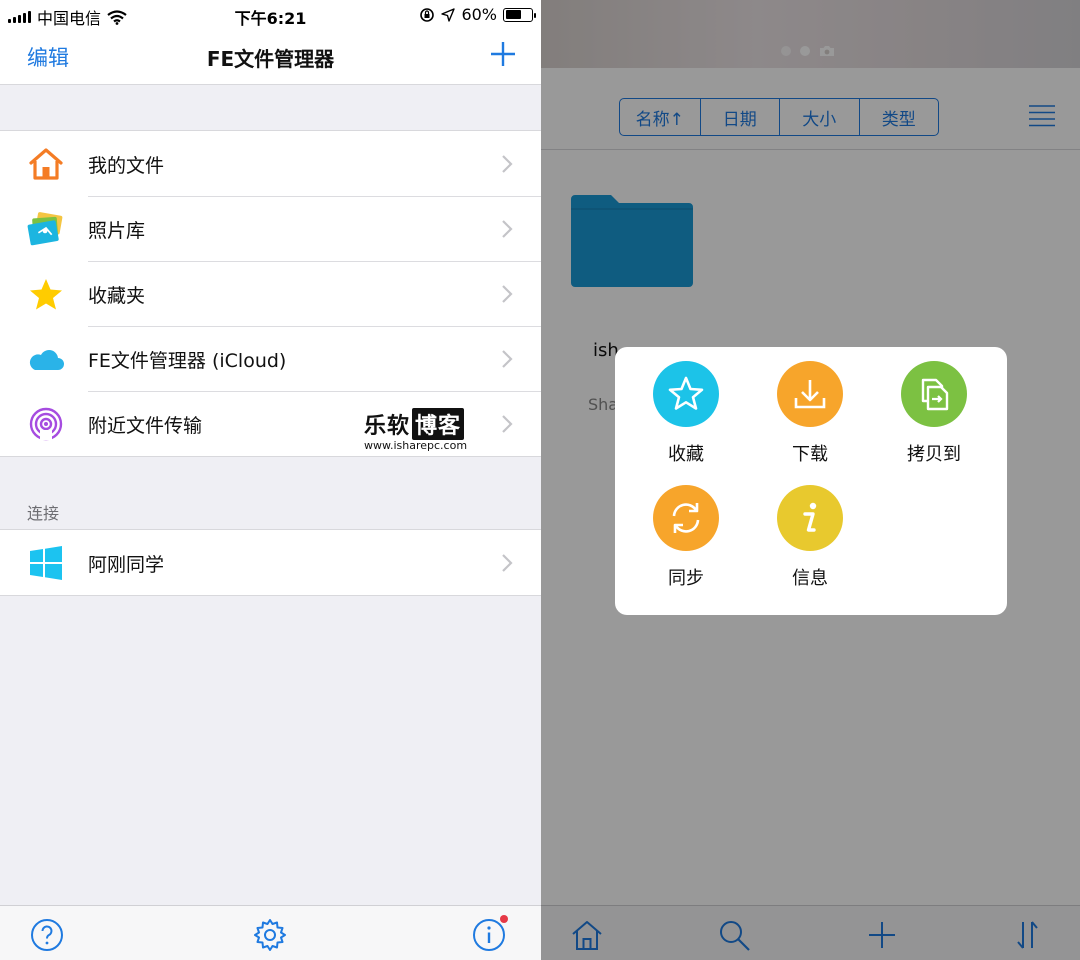 The image size is (1080, 960). I want to click on add-icon, so click(503, 54).